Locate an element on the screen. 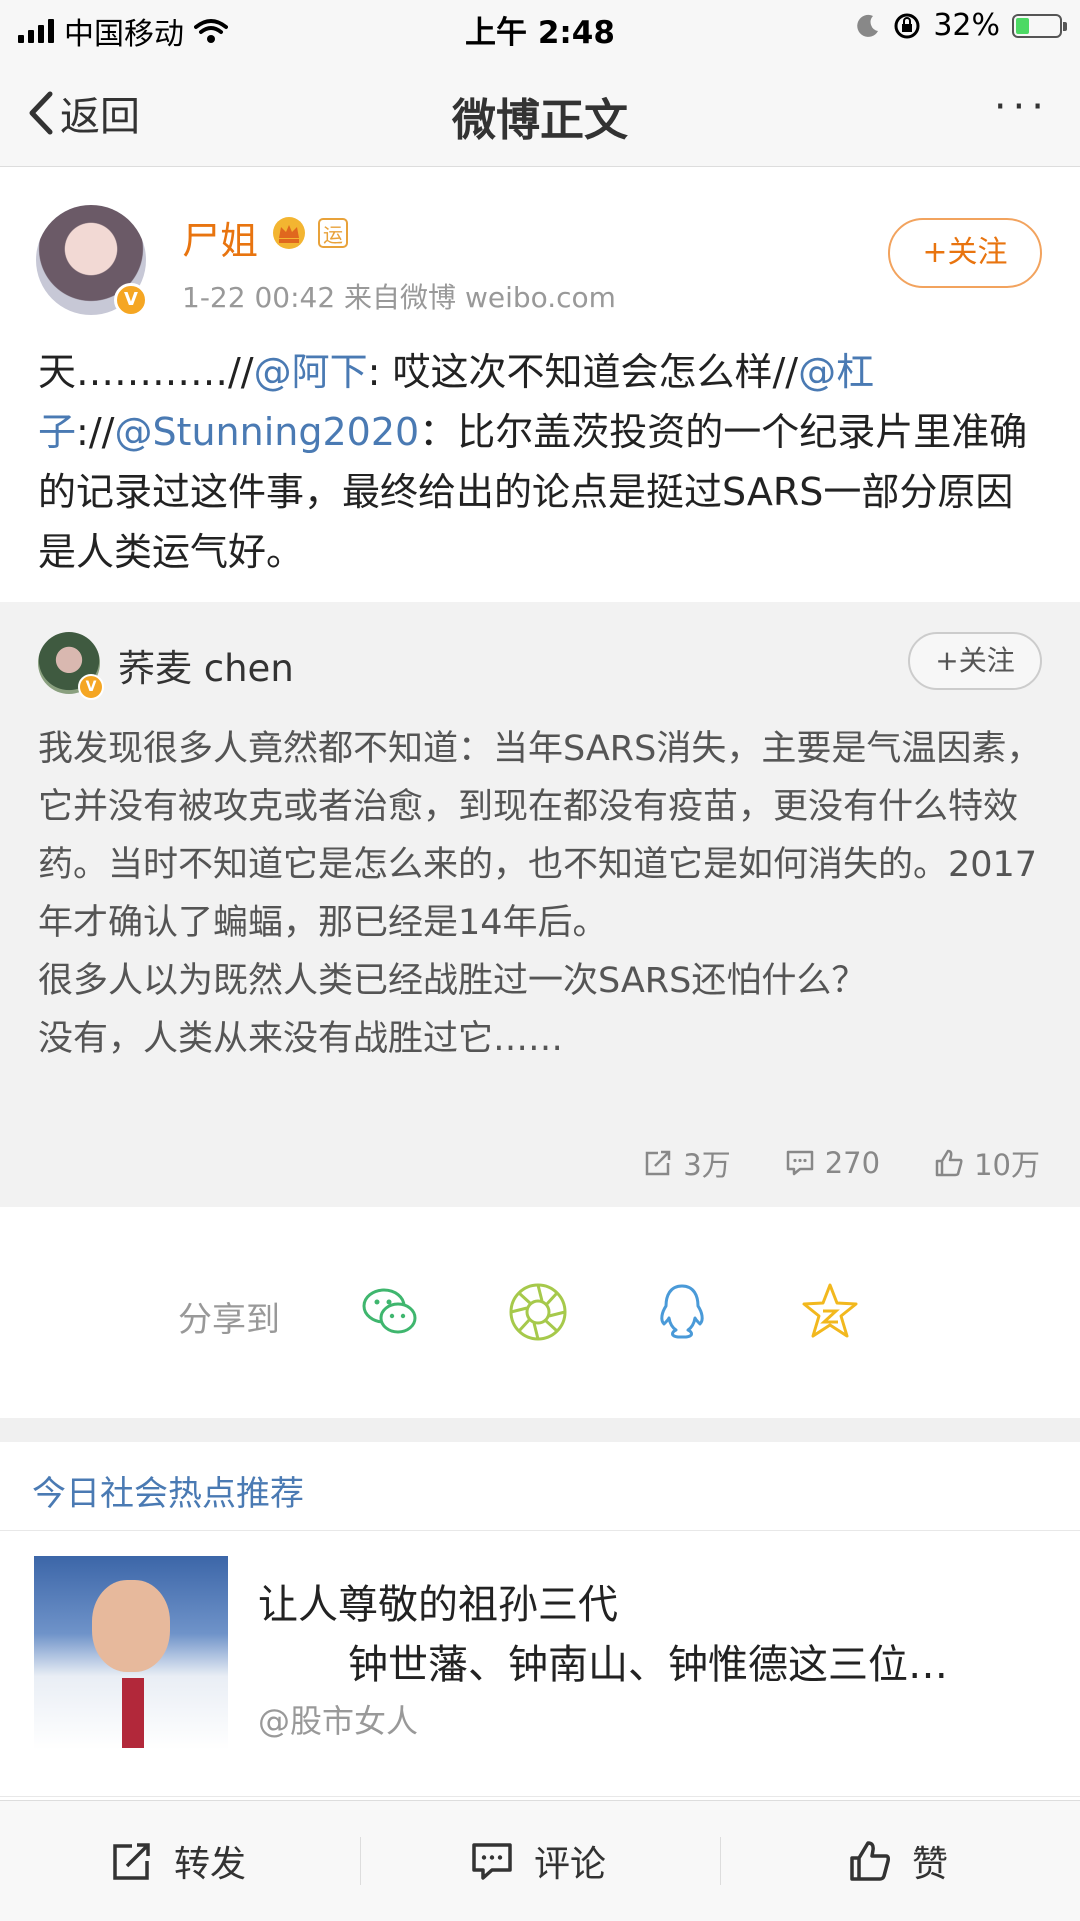 Image resolution: width=1080 pixels, height=1921 pixels. comment-button: 评论 is located at coordinates (538, 1861).